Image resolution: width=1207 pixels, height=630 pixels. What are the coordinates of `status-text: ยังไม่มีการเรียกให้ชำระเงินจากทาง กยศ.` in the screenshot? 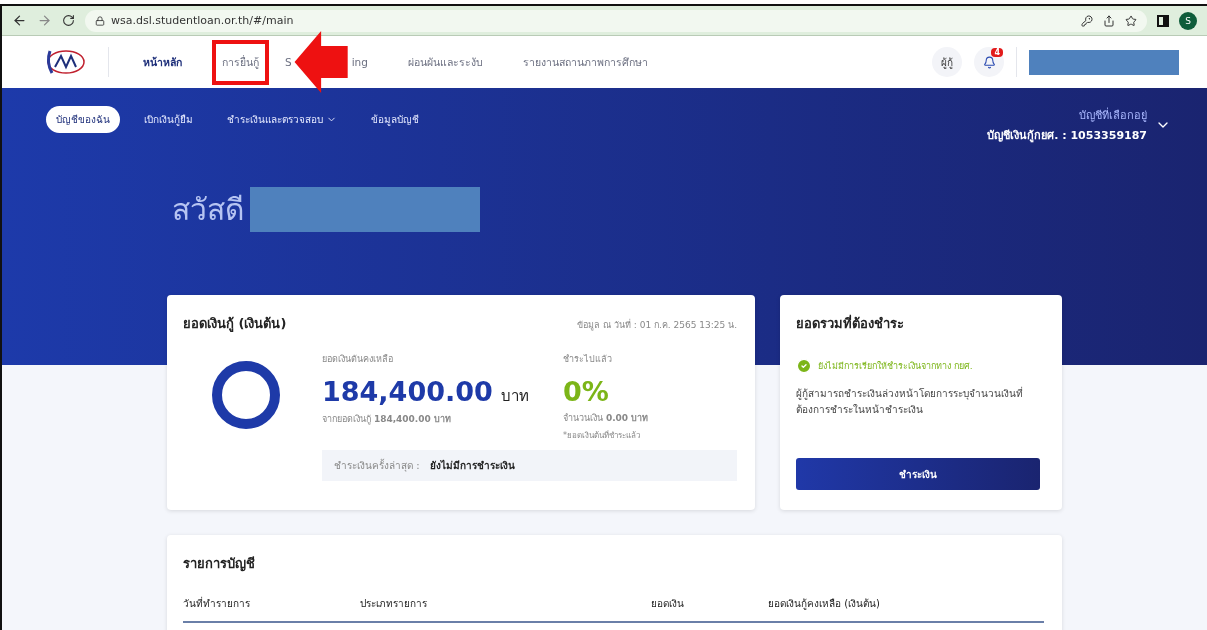 It's located at (895, 366).